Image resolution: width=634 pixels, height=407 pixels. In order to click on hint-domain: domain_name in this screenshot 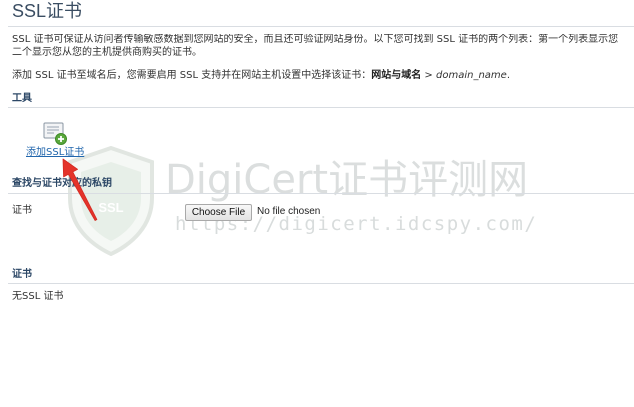, I will do `click(471, 75)`.